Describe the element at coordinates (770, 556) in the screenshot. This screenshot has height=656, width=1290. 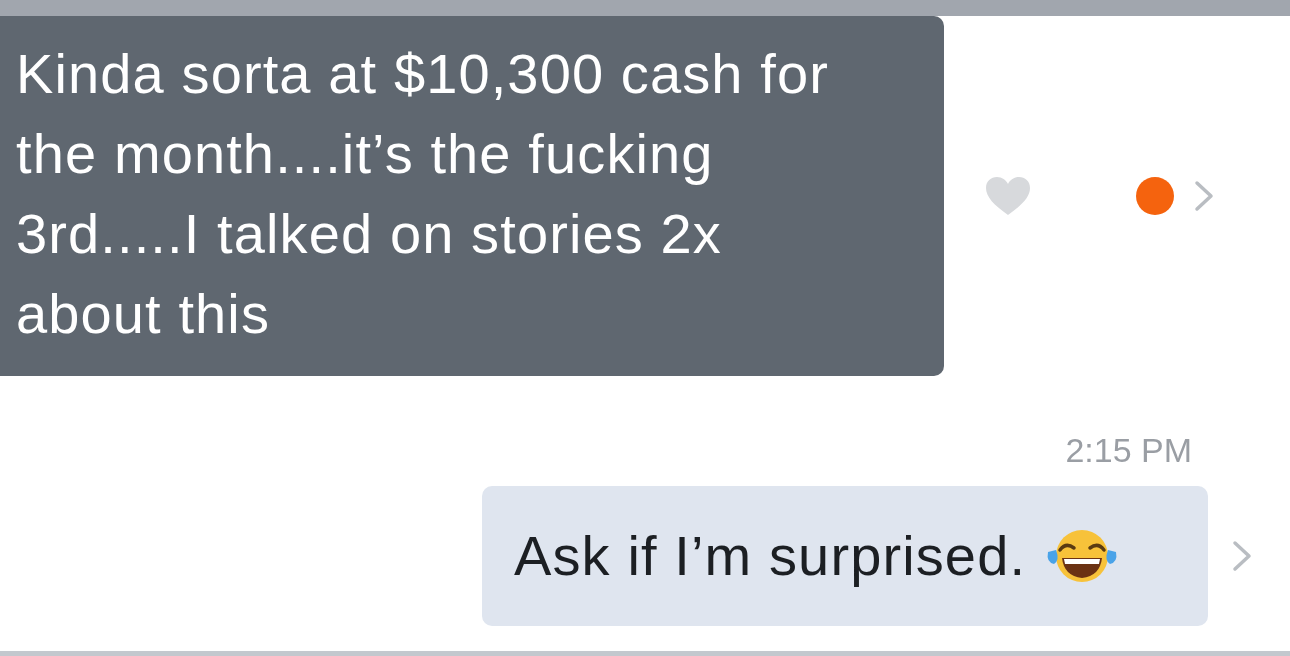
I see `message-text: Ask if I’m surprised.` at that location.